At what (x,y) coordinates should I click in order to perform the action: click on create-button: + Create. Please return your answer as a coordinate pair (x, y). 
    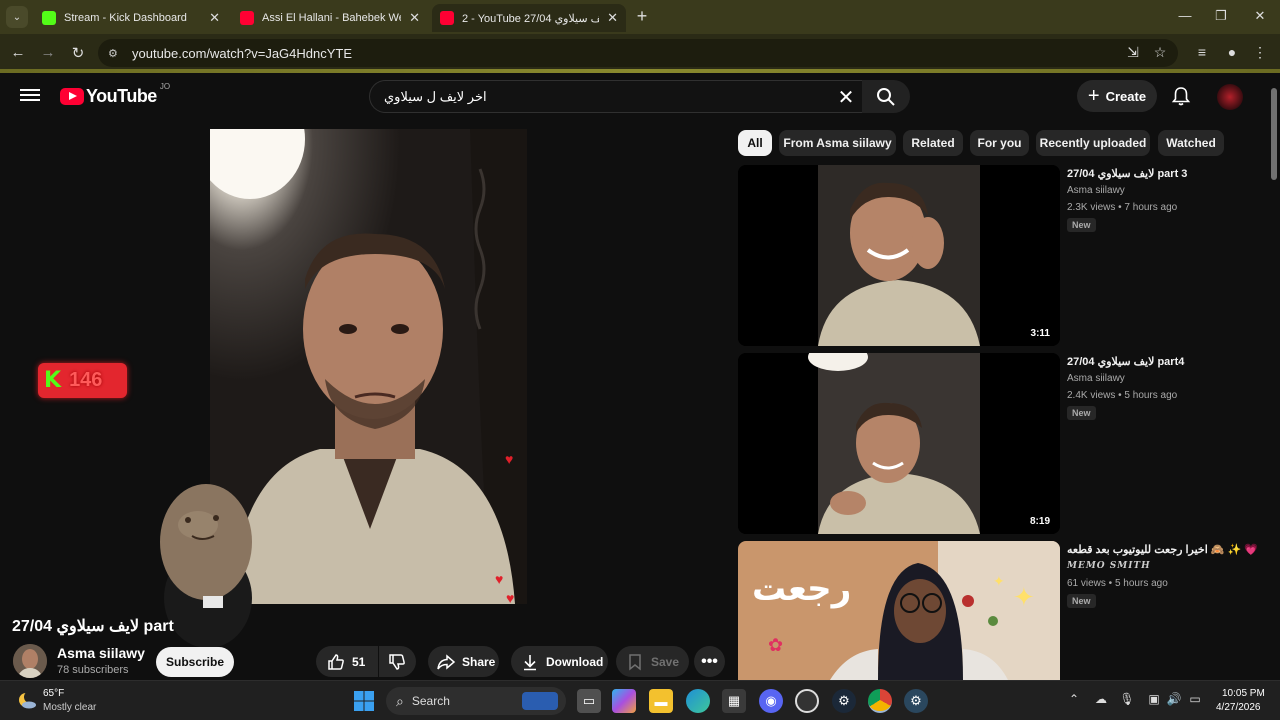
    Looking at the image, I should click on (1117, 96).